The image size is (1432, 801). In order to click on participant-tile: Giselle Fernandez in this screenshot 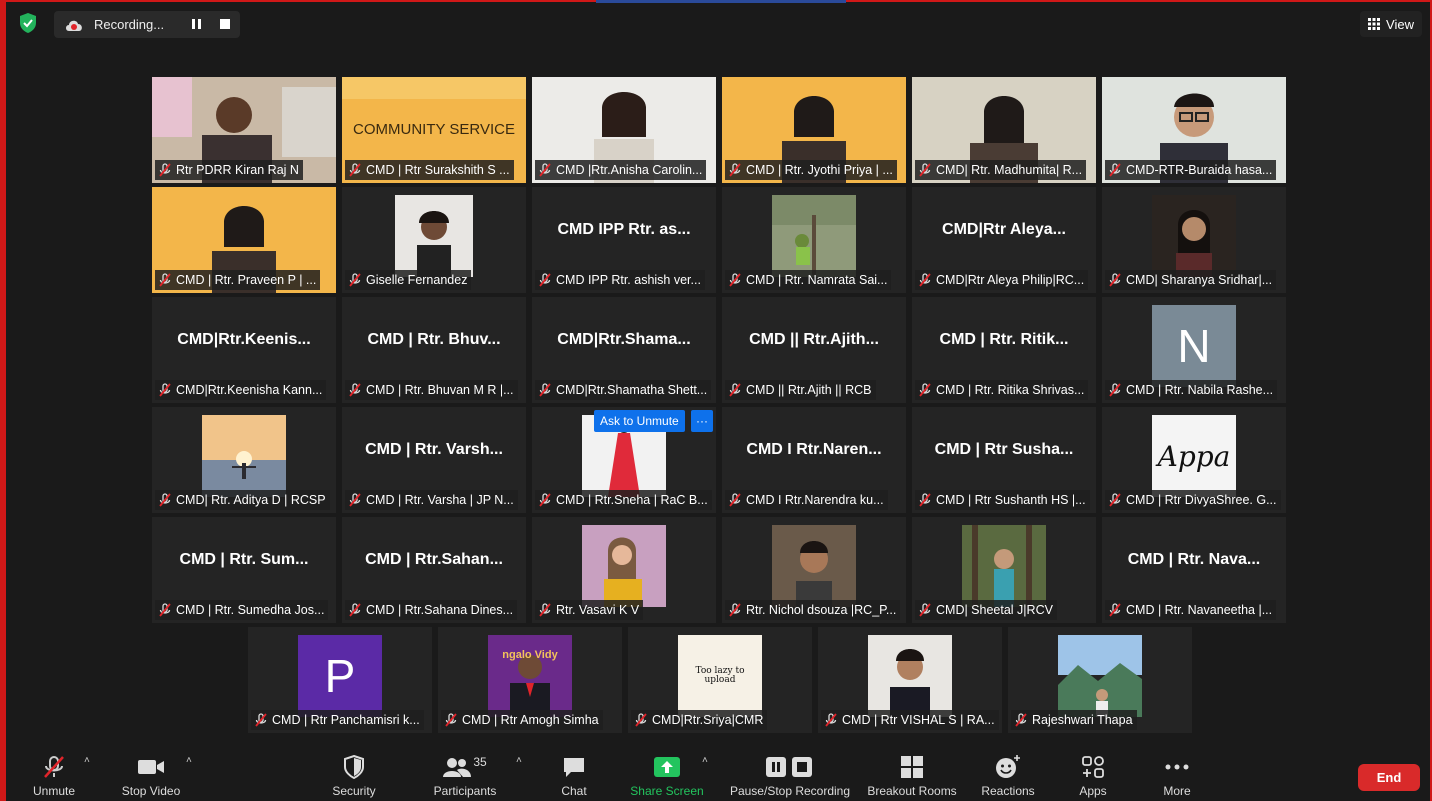, I will do `click(434, 240)`.